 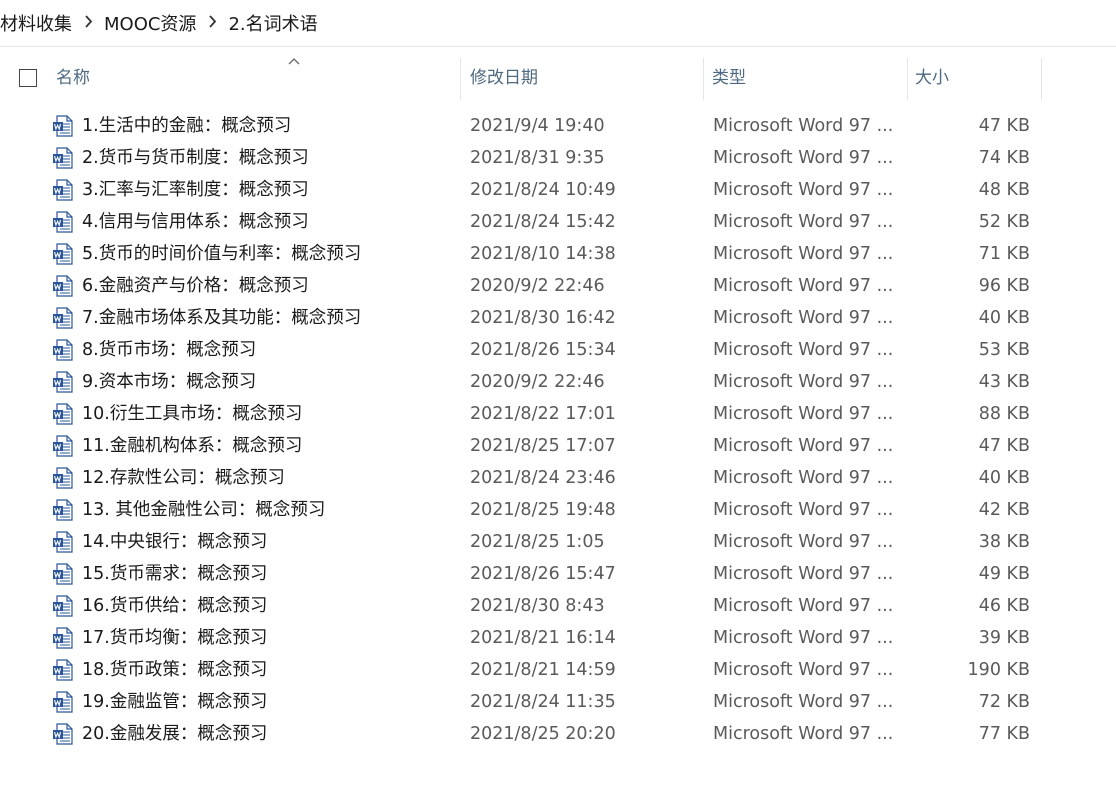 I want to click on file-name: 18.货币政策：概念预习, so click(x=174, y=670).